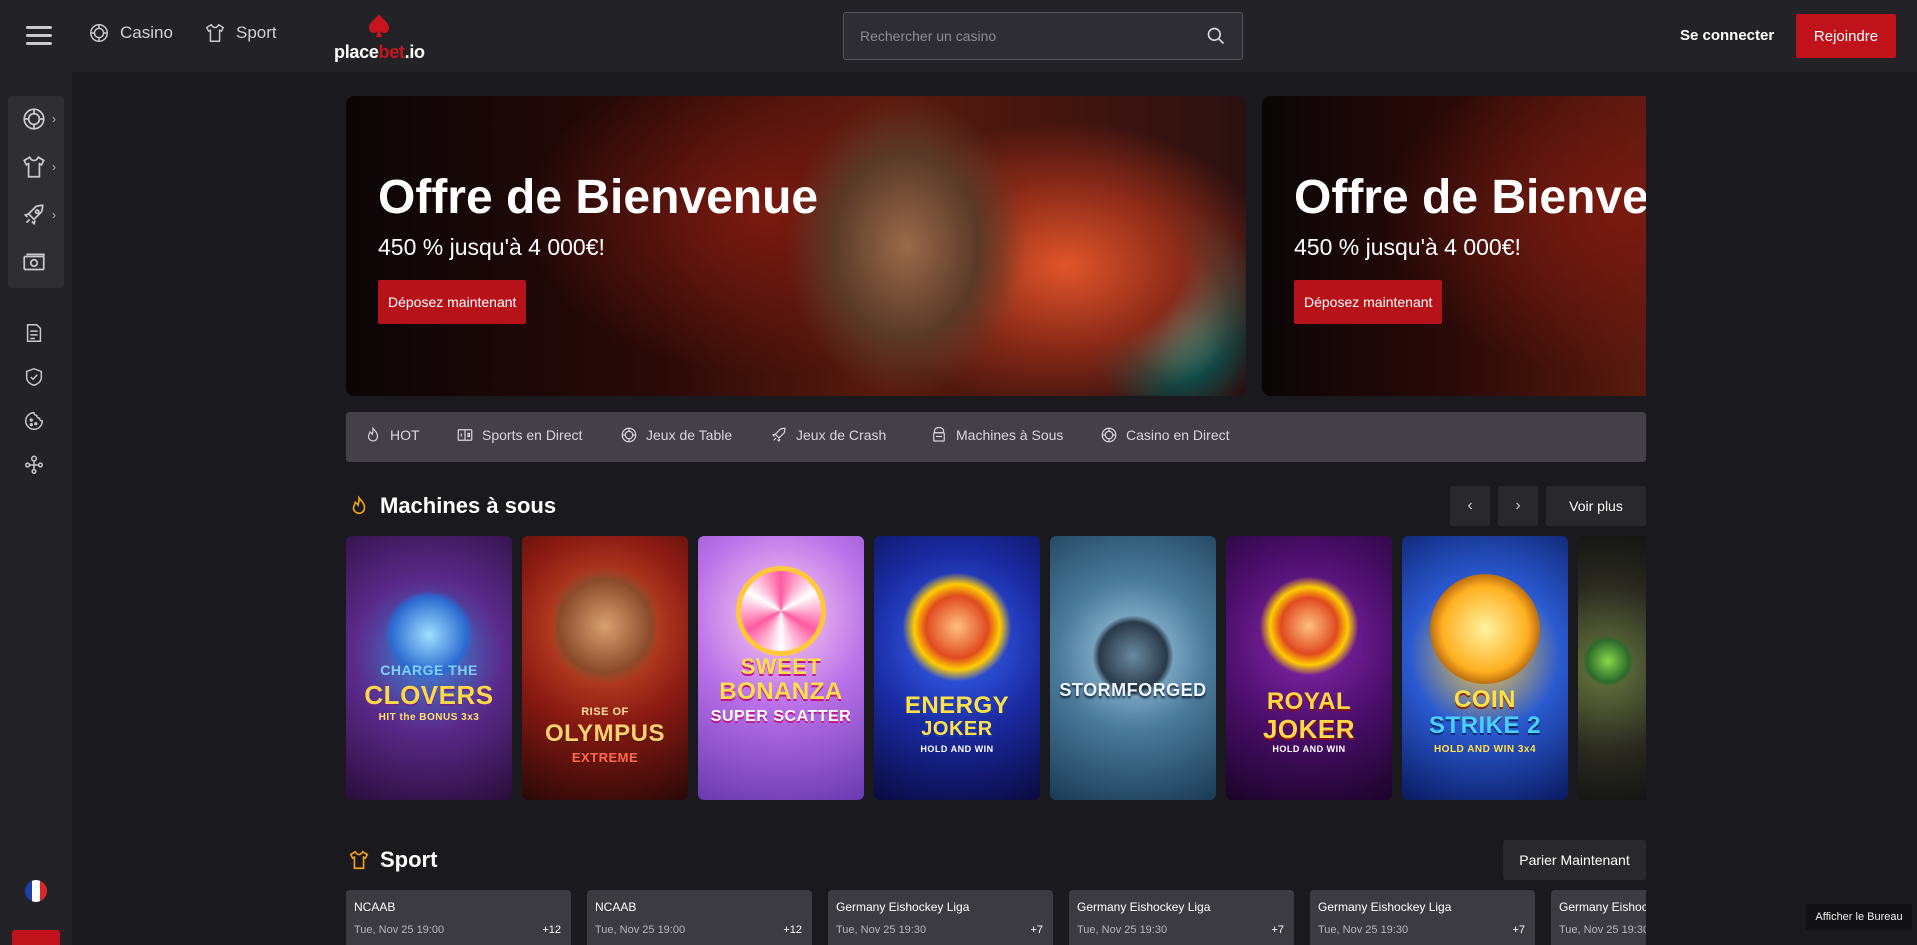 Image resolution: width=1917 pixels, height=945 pixels. I want to click on game-subtitle: SUPER SCATTER, so click(781, 716).